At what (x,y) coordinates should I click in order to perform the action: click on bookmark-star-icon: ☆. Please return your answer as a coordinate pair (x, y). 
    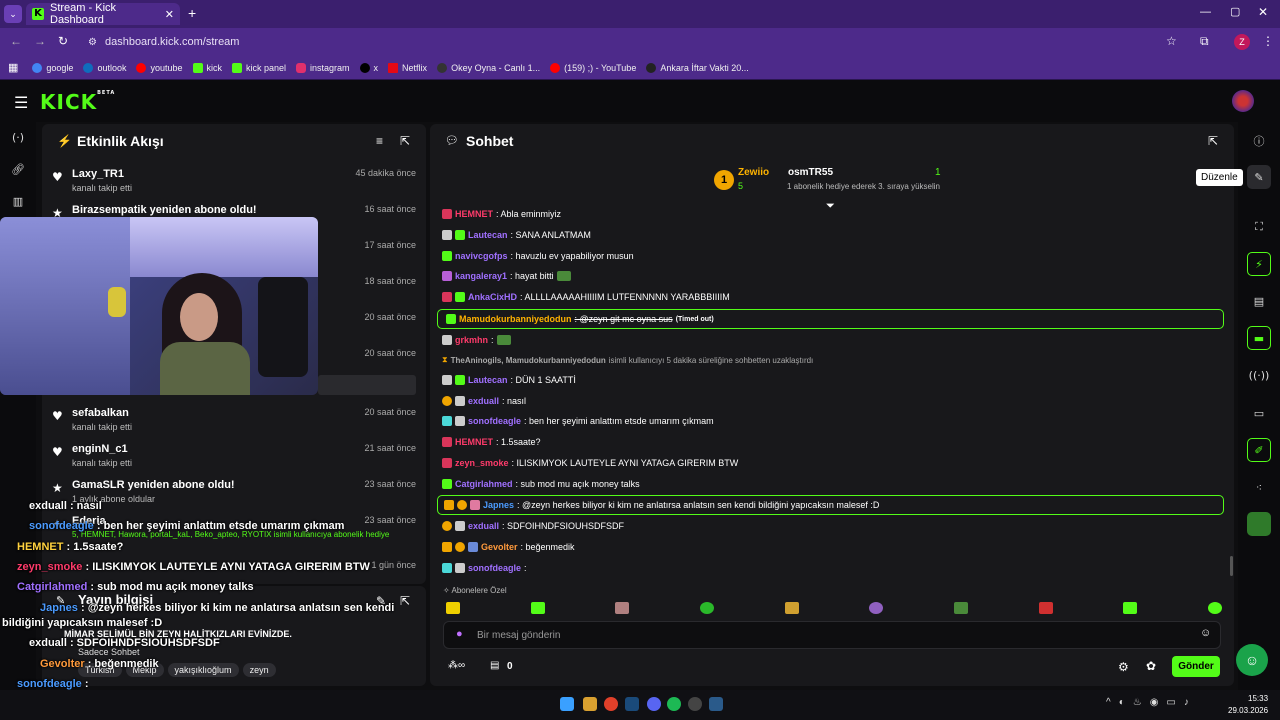
    Looking at the image, I should click on (1171, 41).